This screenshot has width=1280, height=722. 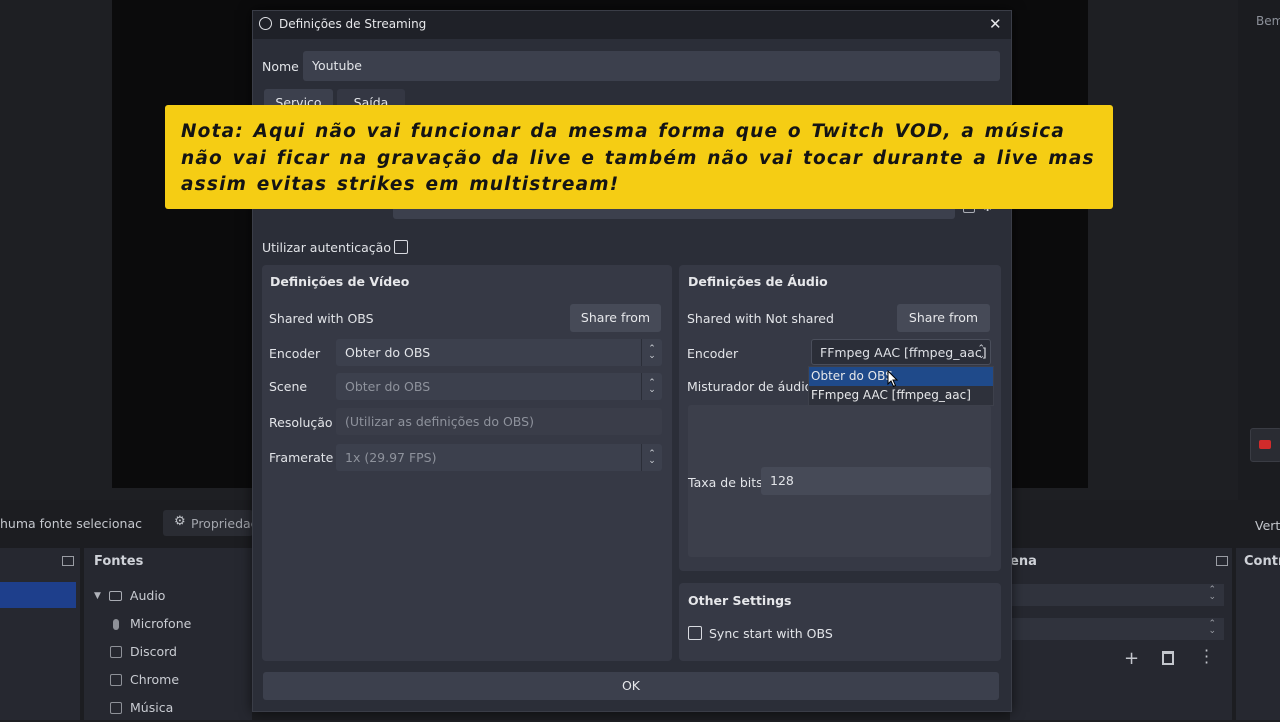 I want to click on add-icon: +, so click(x=1131, y=658).